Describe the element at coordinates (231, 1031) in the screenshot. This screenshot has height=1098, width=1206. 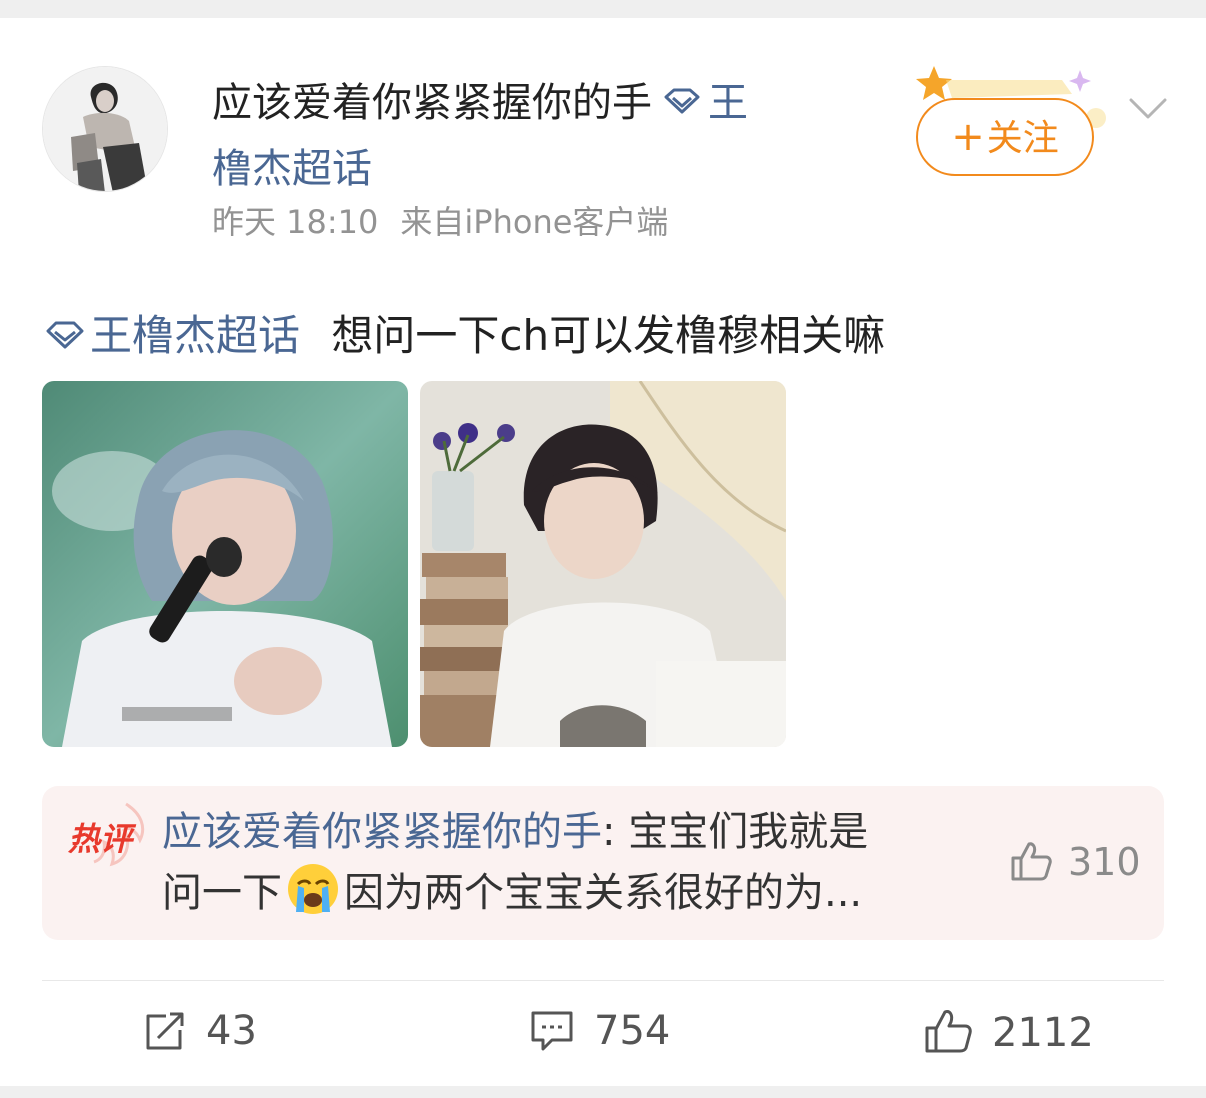
I see `repost-count: 43` at that location.